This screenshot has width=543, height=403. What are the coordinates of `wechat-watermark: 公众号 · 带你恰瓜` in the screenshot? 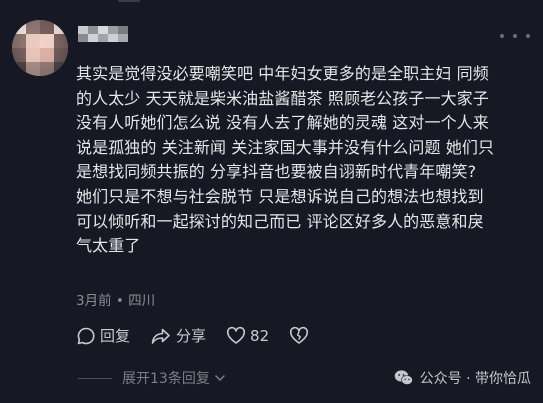 It's located at (462, 378).